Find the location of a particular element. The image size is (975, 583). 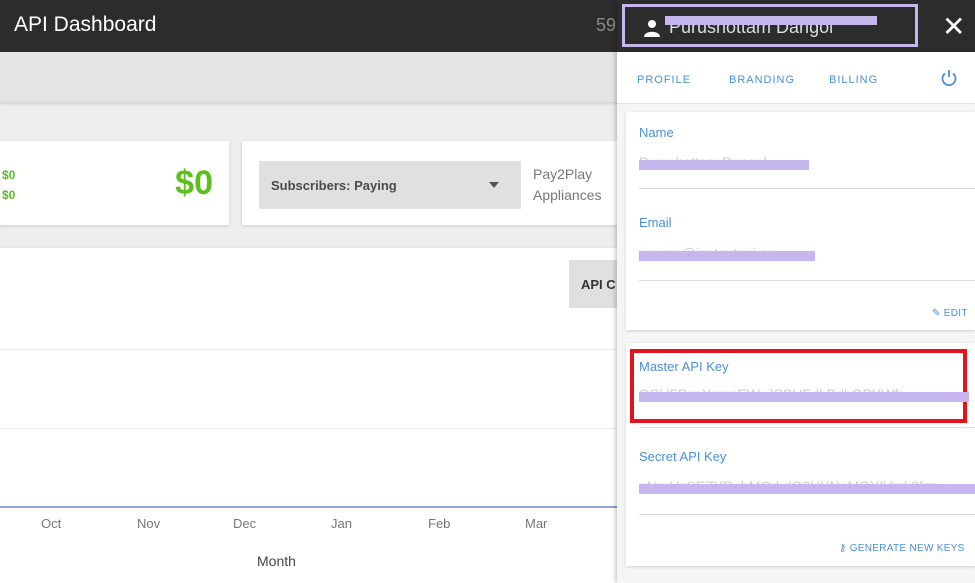

plan-name-line-1: Pay2Play is located at coordinates (563, 174).